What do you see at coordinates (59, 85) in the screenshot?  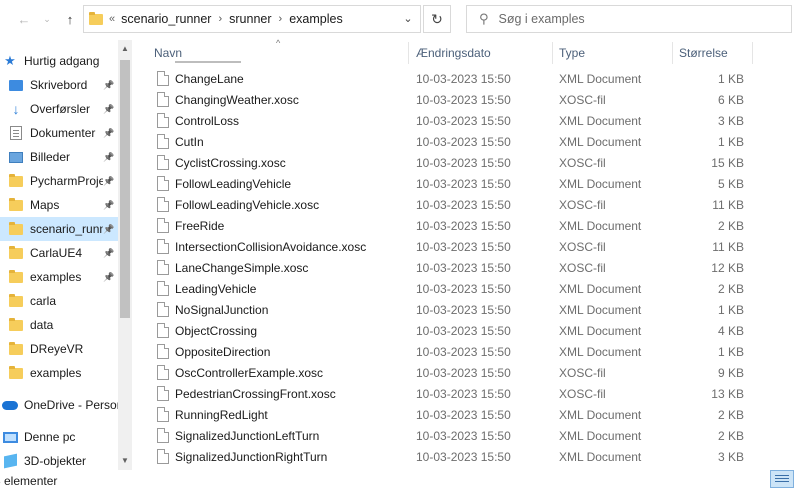 I see `sidebar-item: Skrivebord 📌` at bounding box center [59, 85].